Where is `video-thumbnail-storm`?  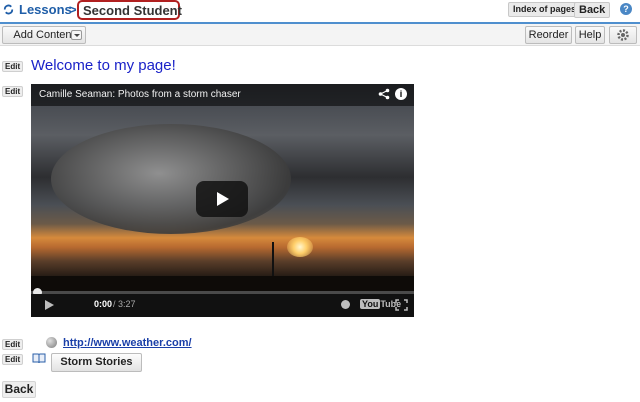 video-thumbnail-storm is located at coordinates (171, 179).